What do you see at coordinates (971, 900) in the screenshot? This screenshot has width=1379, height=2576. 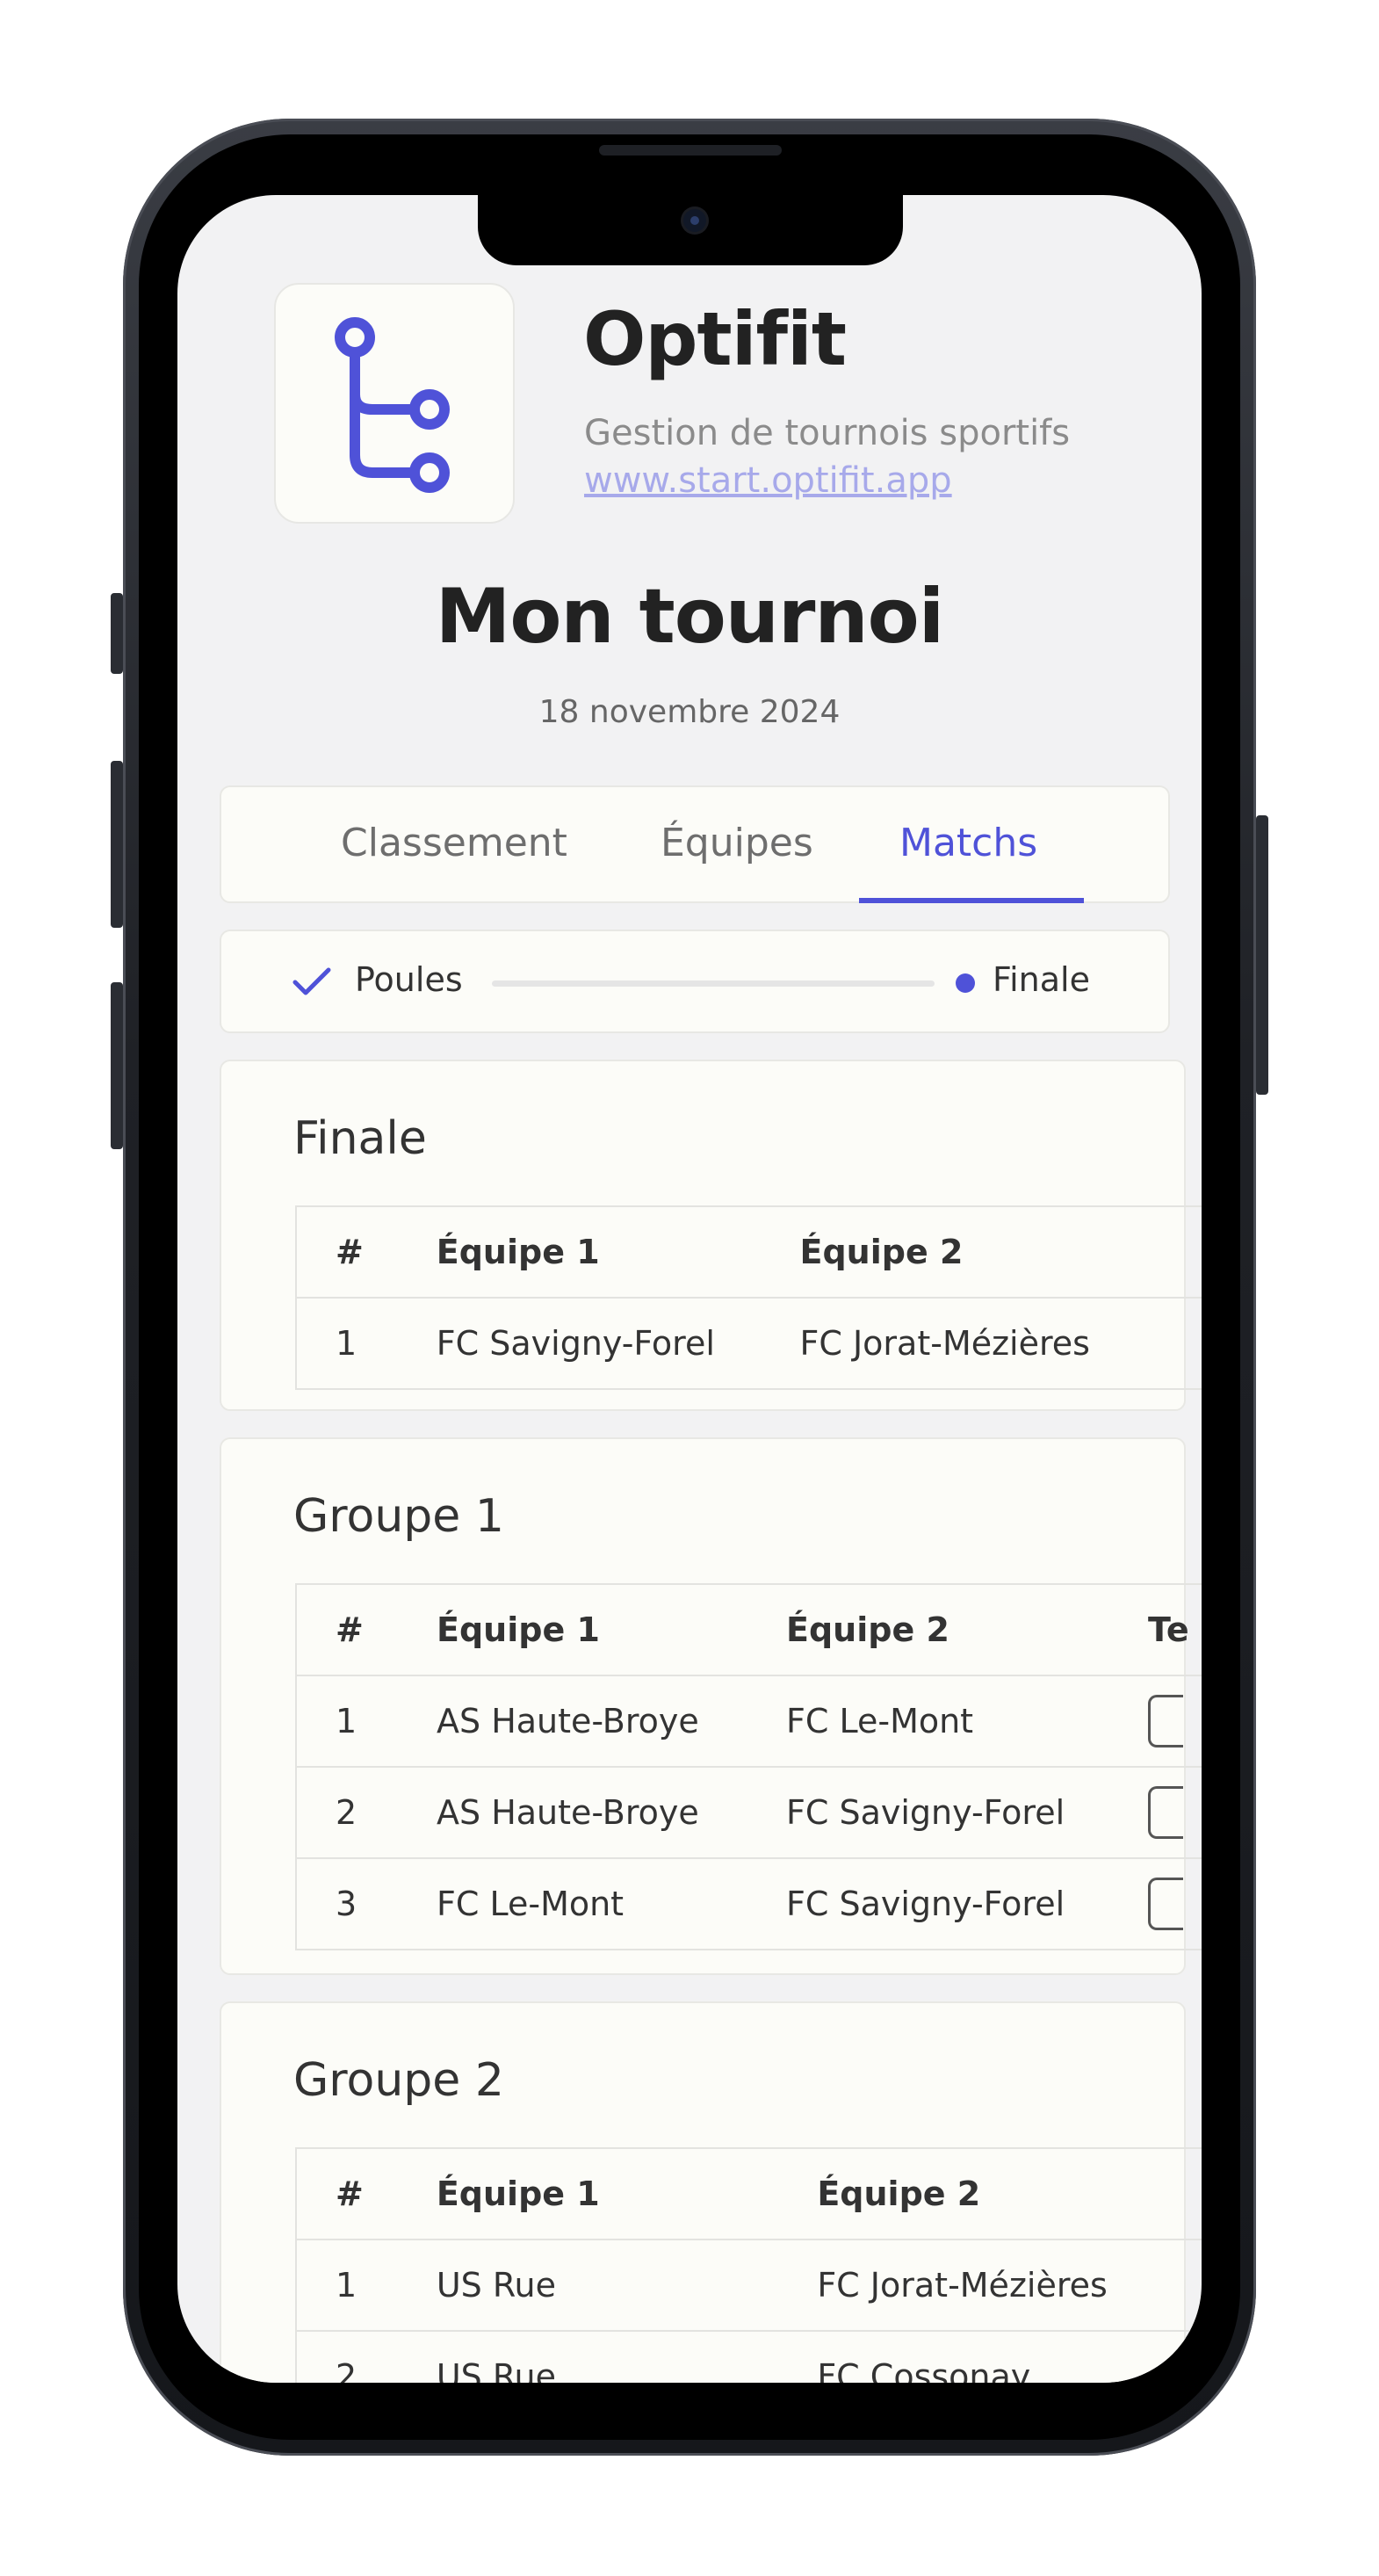 I see `active-tab-indicator` at bounding box center [971, 900].